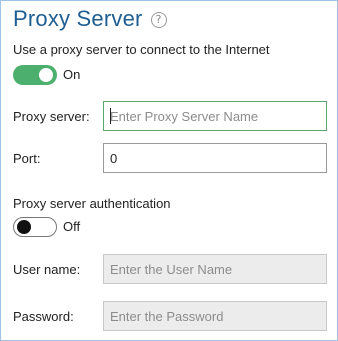 The height and width of the screenshot is (341, 338). What do you see at coordinates (215, 316) in the screenshot?
I see `password-input` at bounding box center [215, 316].